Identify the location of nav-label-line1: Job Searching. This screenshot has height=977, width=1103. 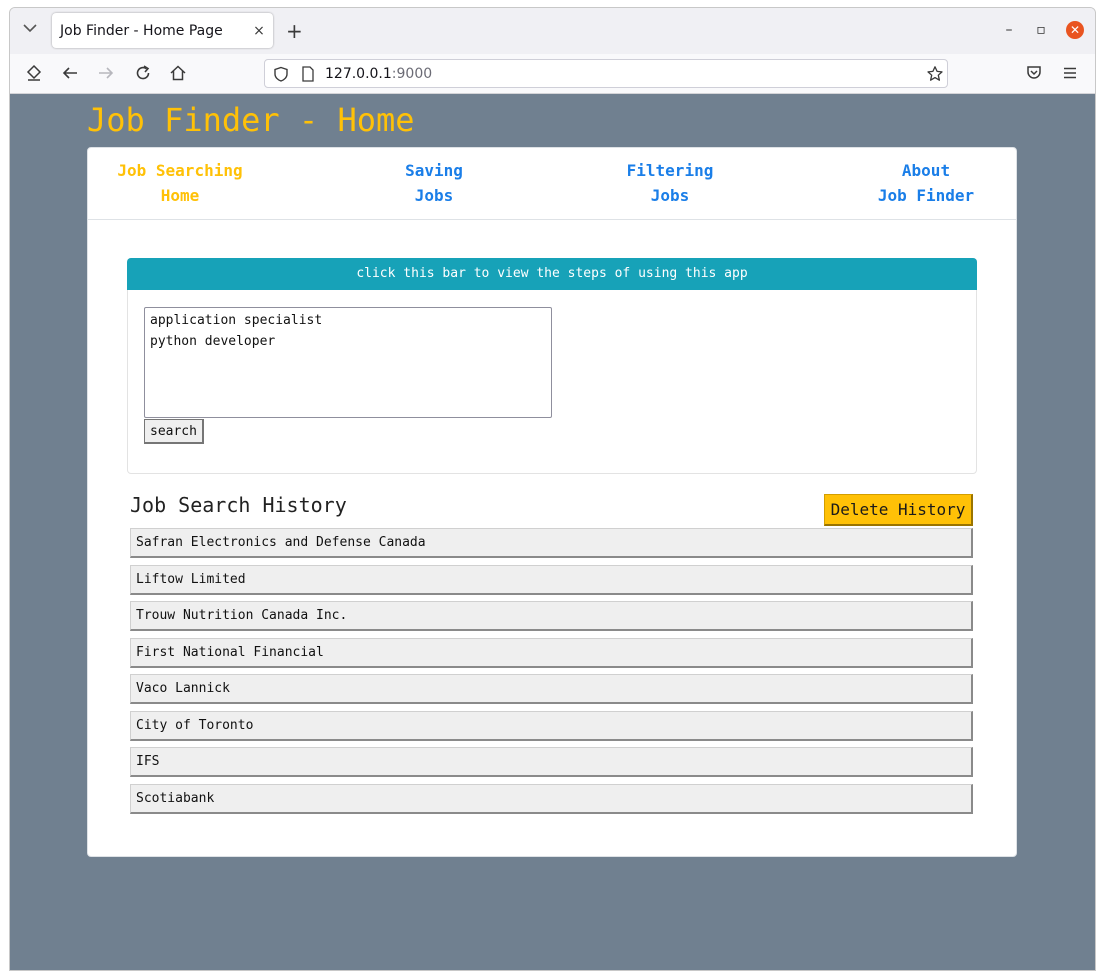
(180, 170).